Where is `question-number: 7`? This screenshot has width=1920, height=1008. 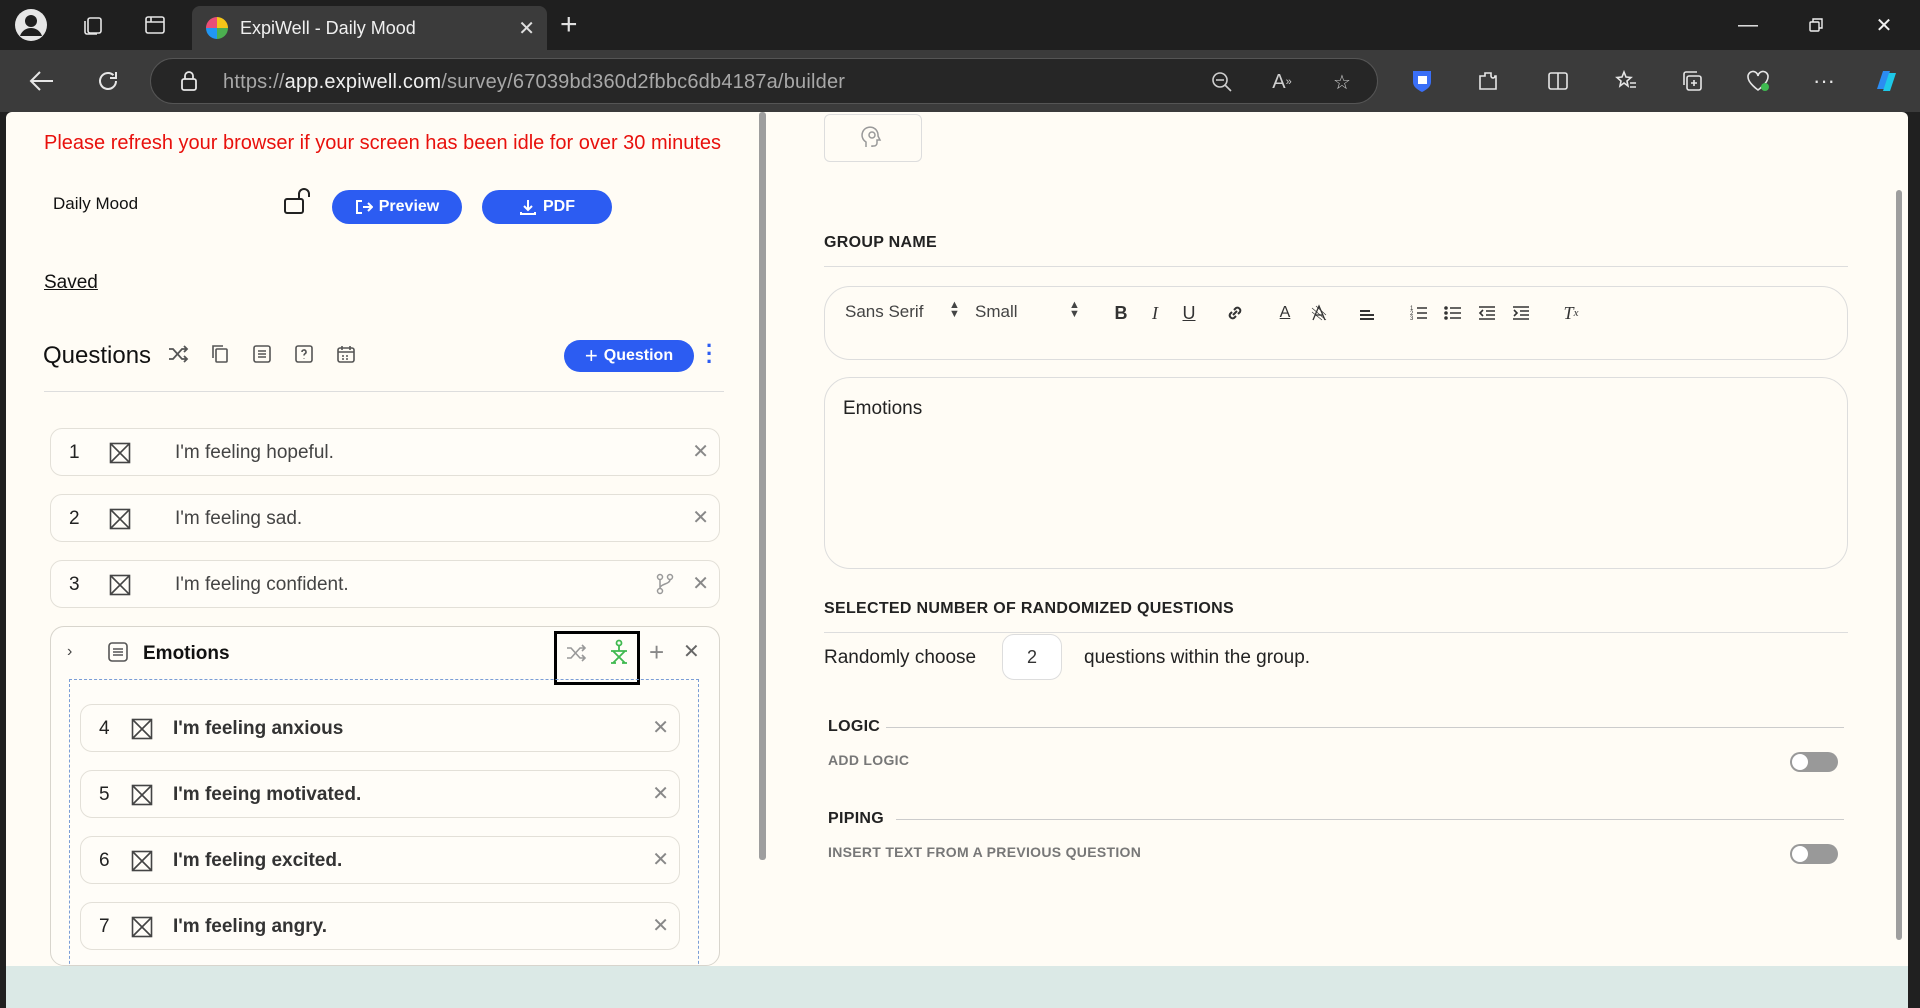 question-number: 7 is located at coordinates (104, 926).